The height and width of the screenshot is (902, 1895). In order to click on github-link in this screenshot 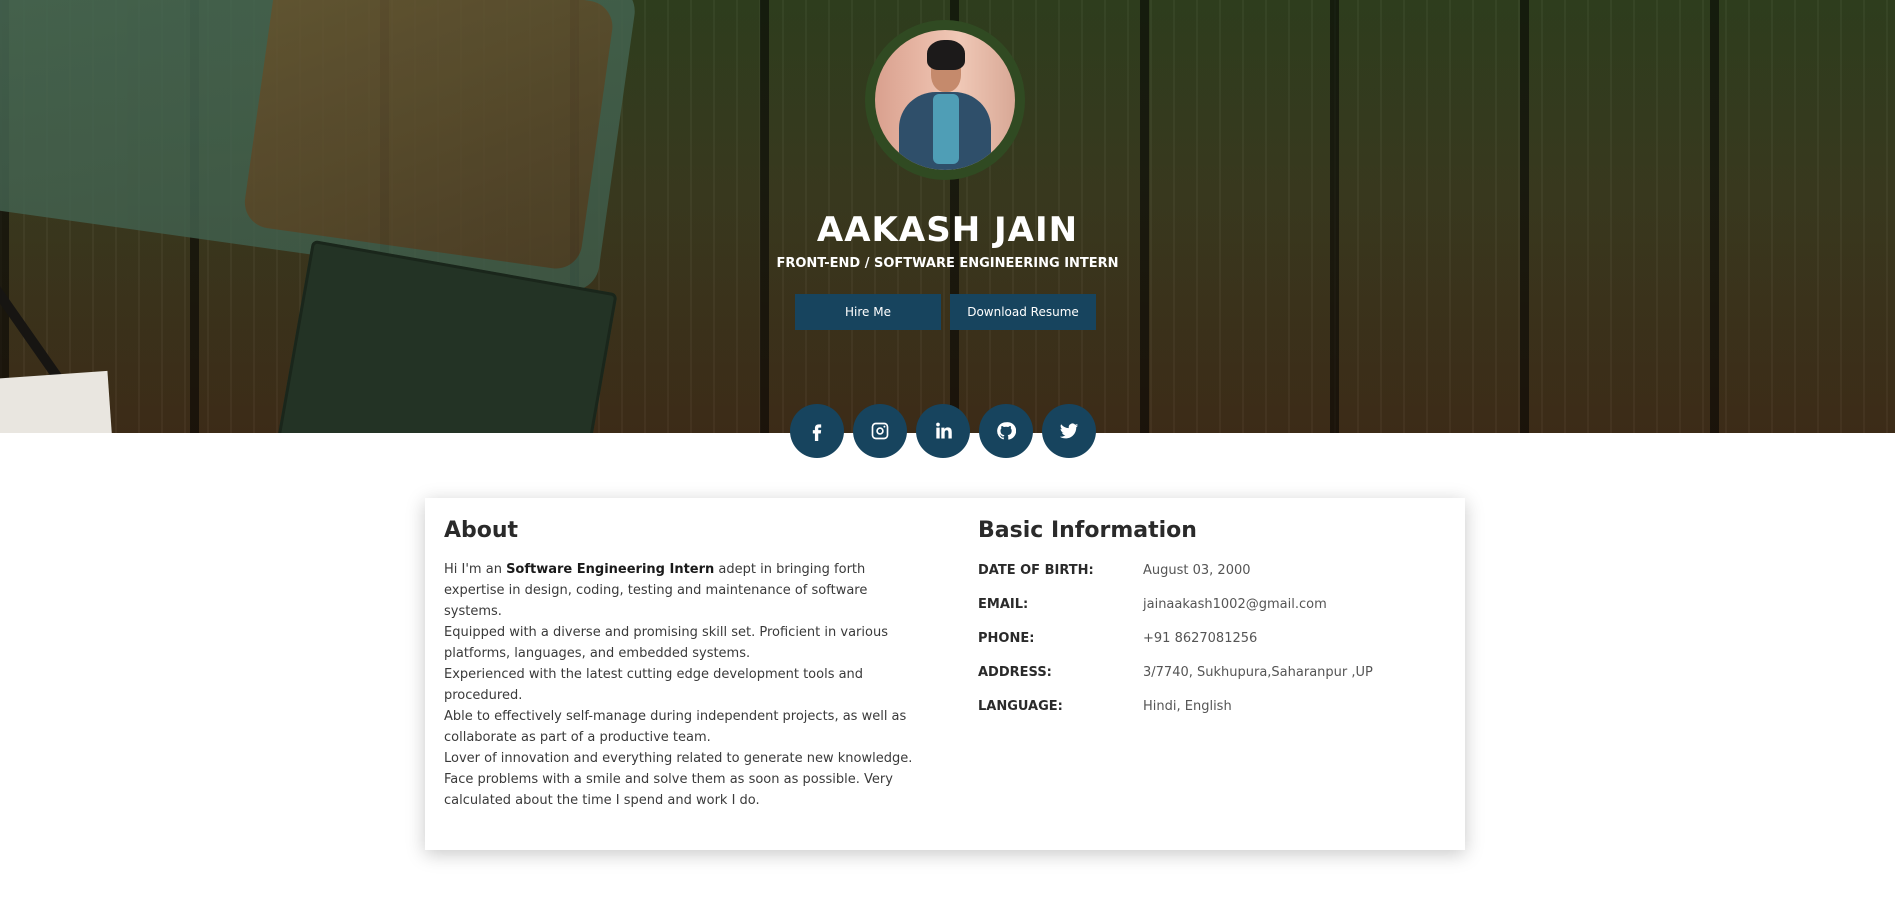, I will do `click(1006, 431)`.